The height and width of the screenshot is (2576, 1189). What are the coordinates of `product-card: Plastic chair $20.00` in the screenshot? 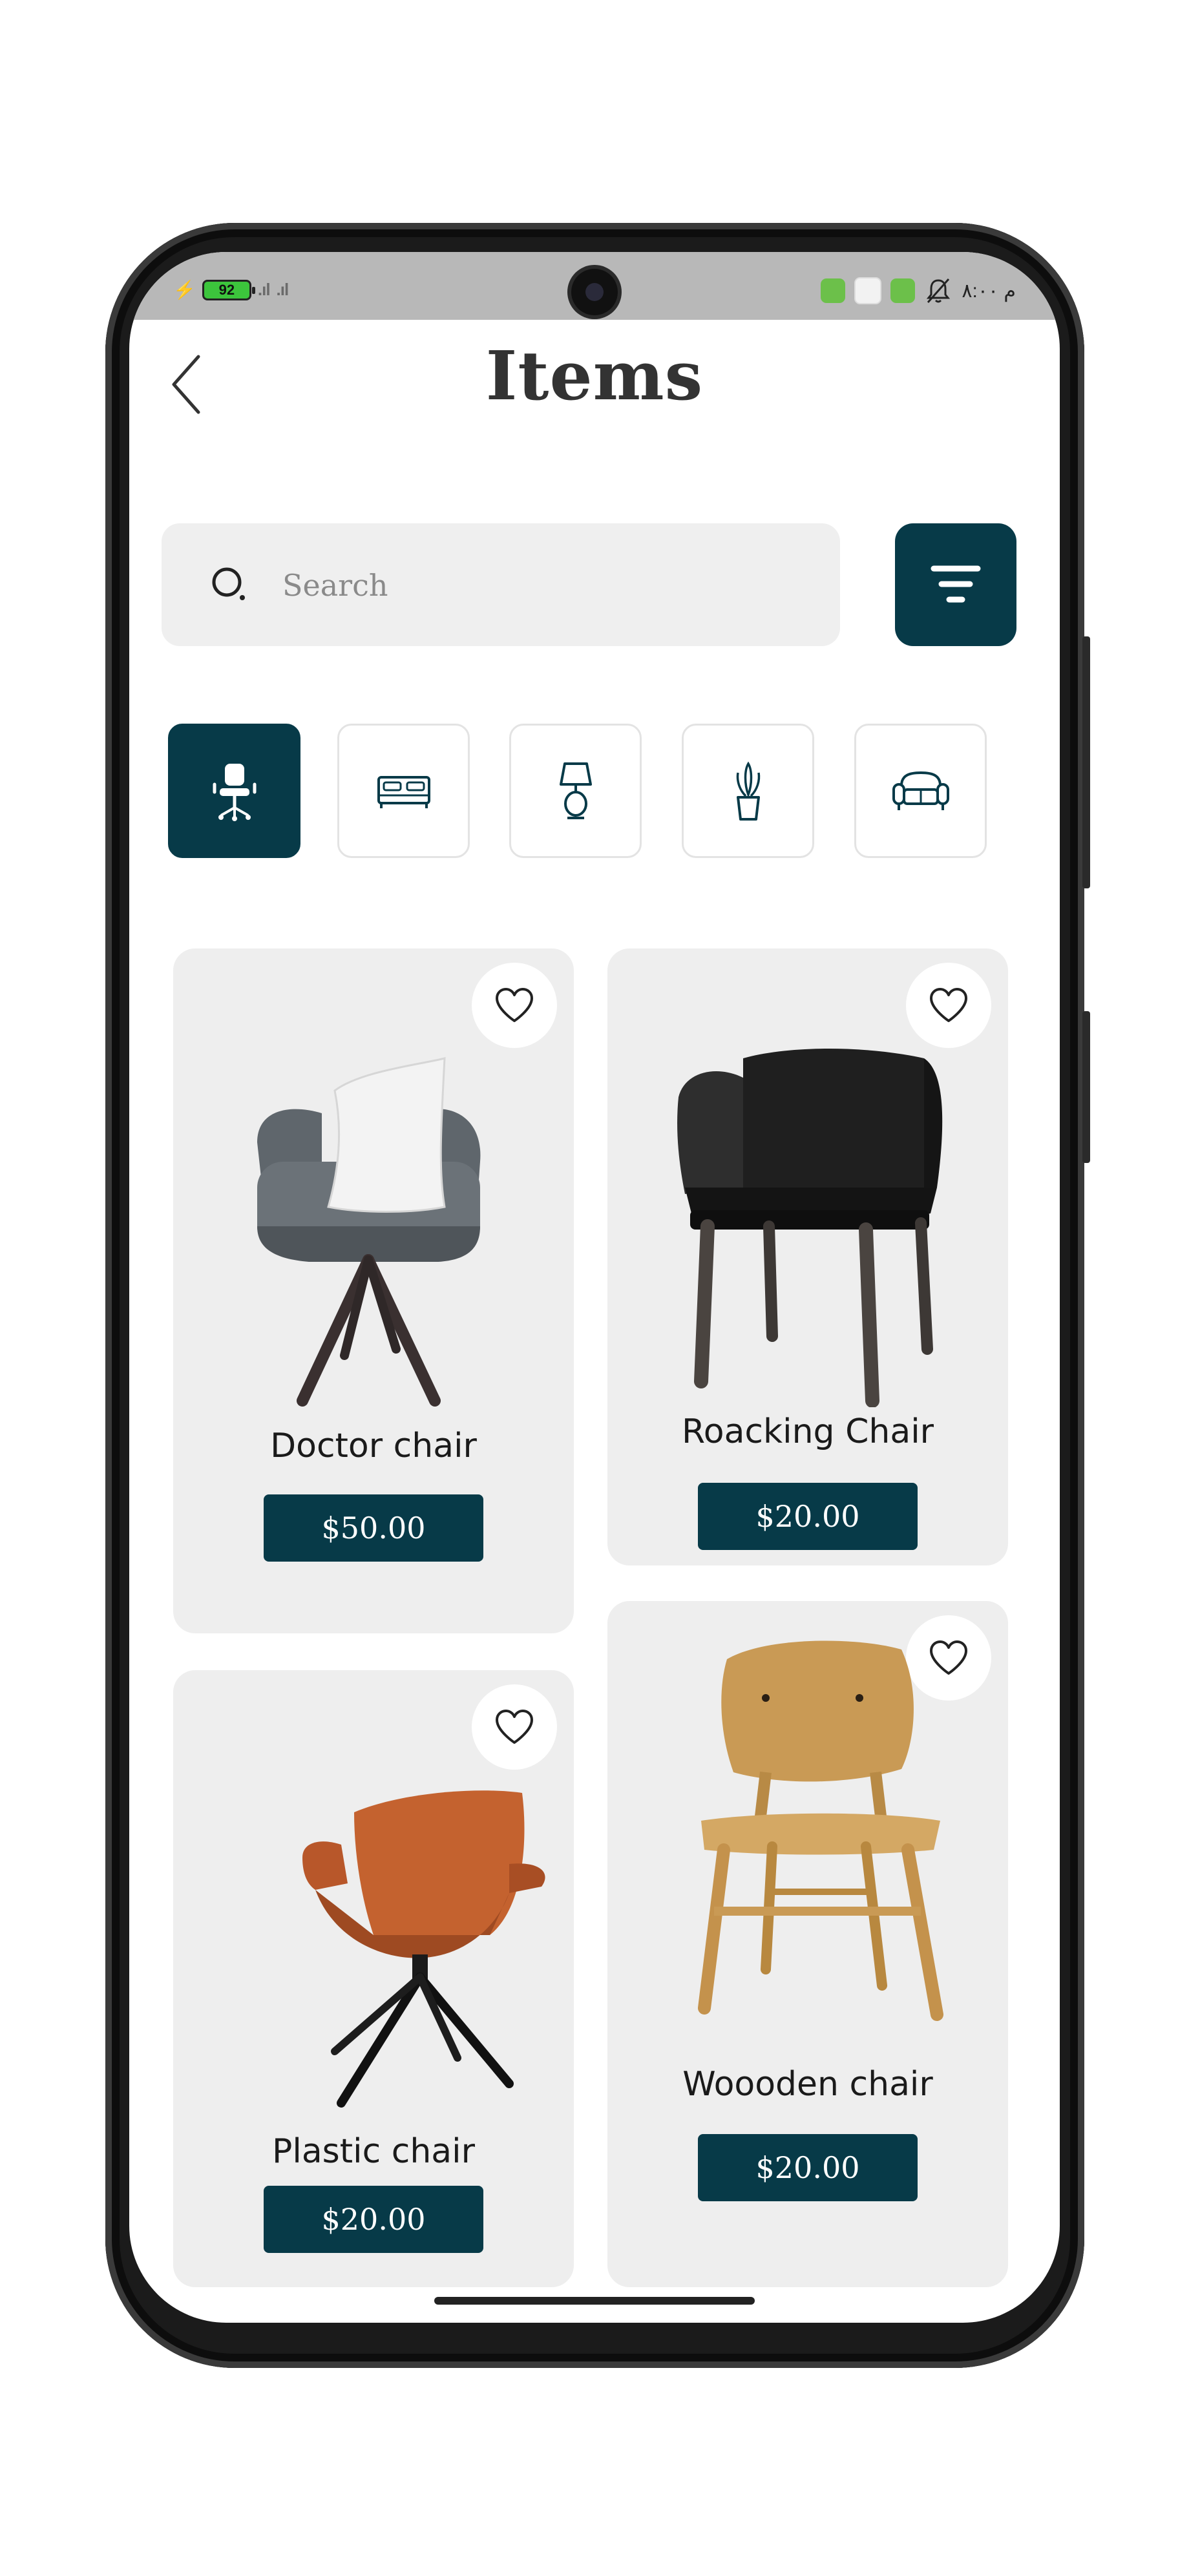 It's located at (374, 1978).